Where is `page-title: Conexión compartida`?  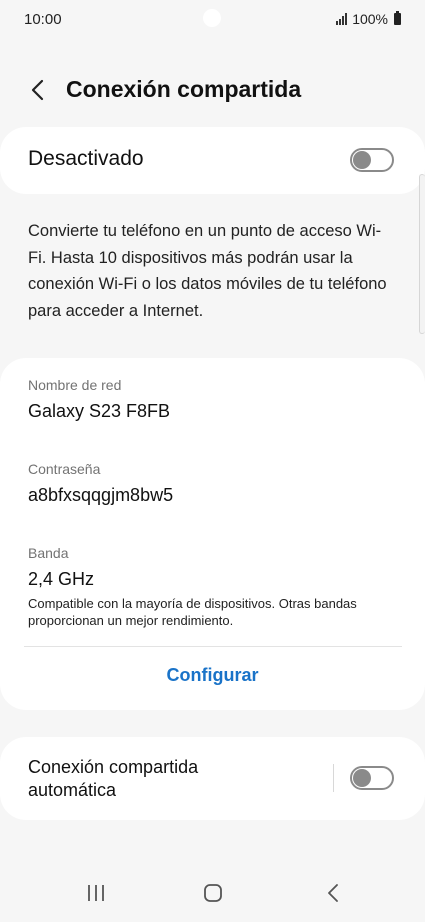 page-title: Conexión compartida is located at coordinates (184, 89).